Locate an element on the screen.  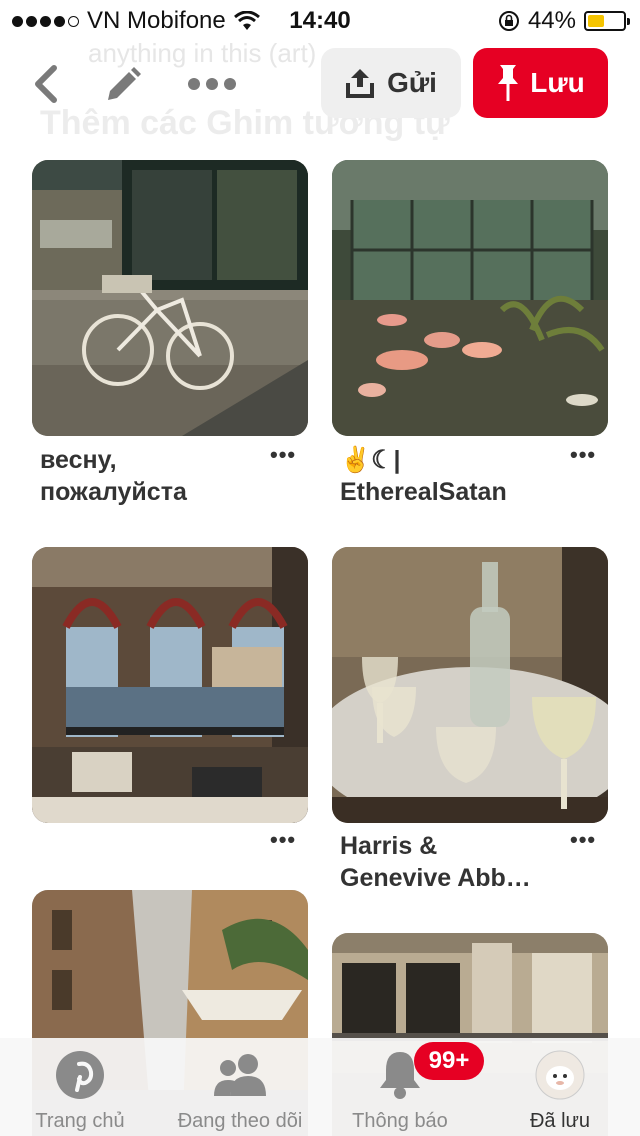
pinterest-logo-icon is located at coordinates (80, 1075).